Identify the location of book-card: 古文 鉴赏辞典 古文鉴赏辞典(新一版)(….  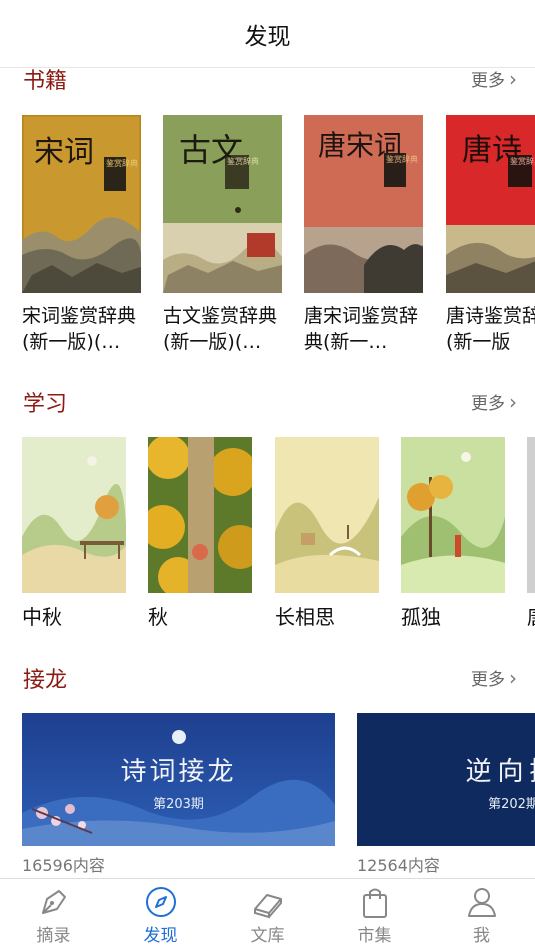
(223, 235).